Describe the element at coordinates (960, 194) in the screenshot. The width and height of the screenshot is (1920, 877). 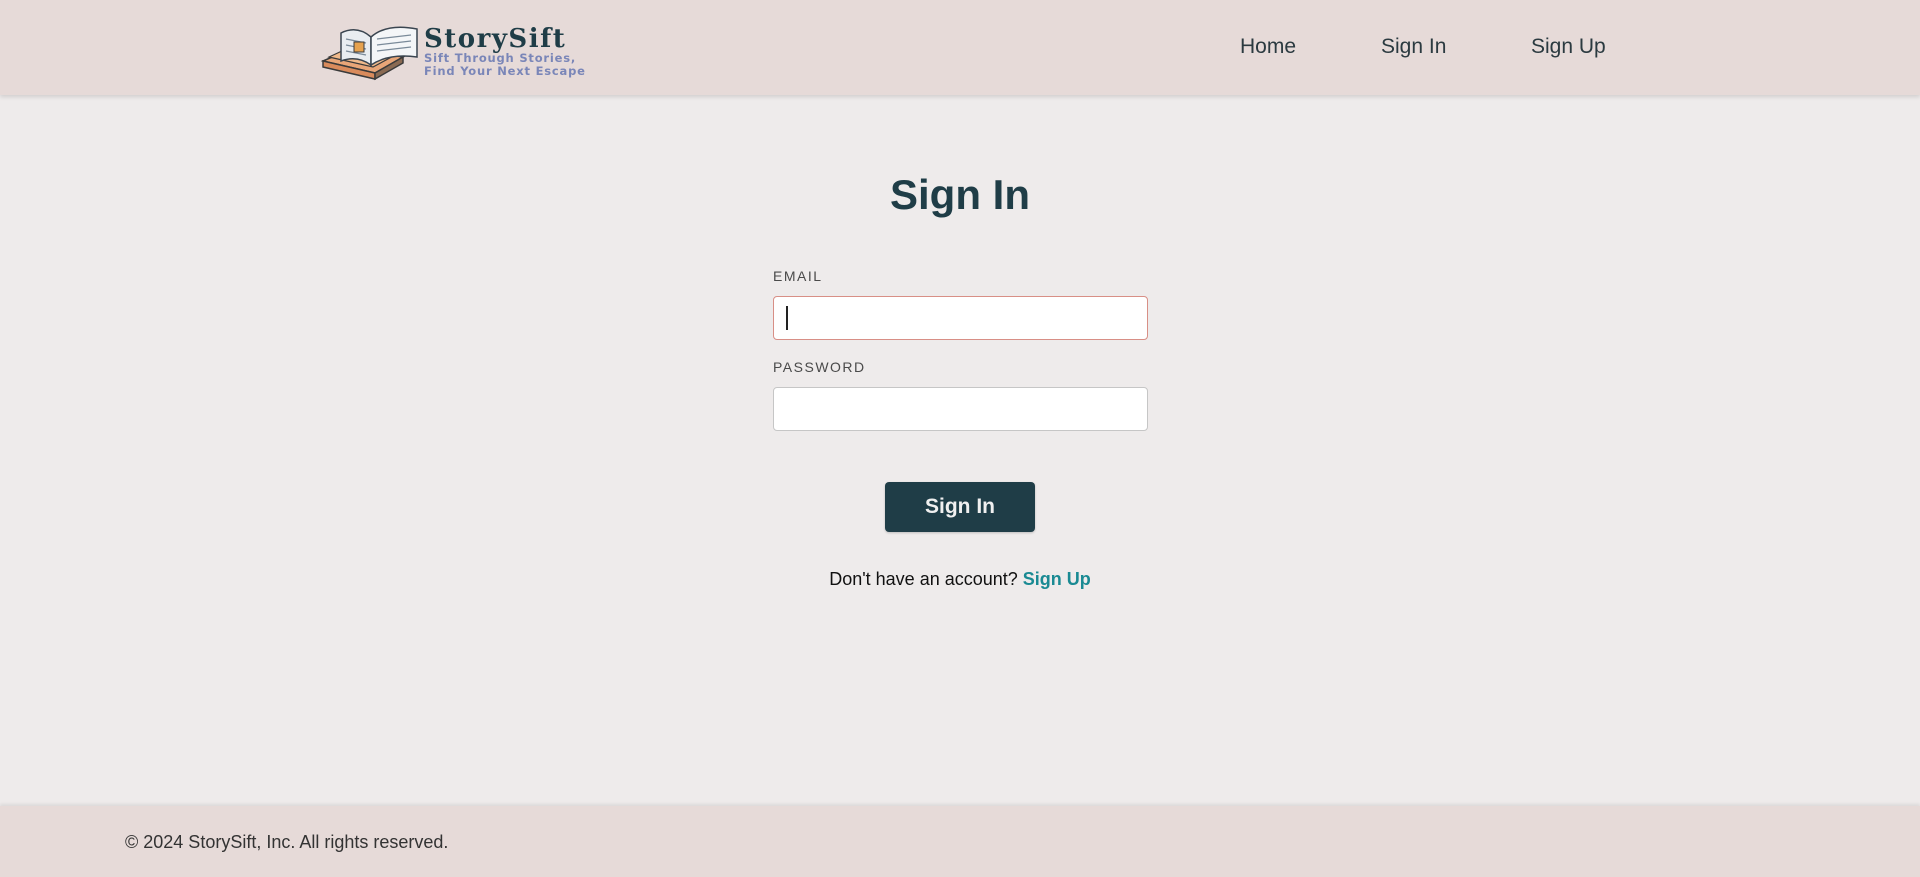
I see `page-title: Sign In` at that location.